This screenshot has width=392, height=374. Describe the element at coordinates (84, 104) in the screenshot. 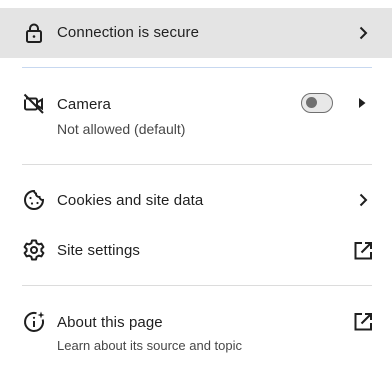

I see `camera-label: Camera` at that location.